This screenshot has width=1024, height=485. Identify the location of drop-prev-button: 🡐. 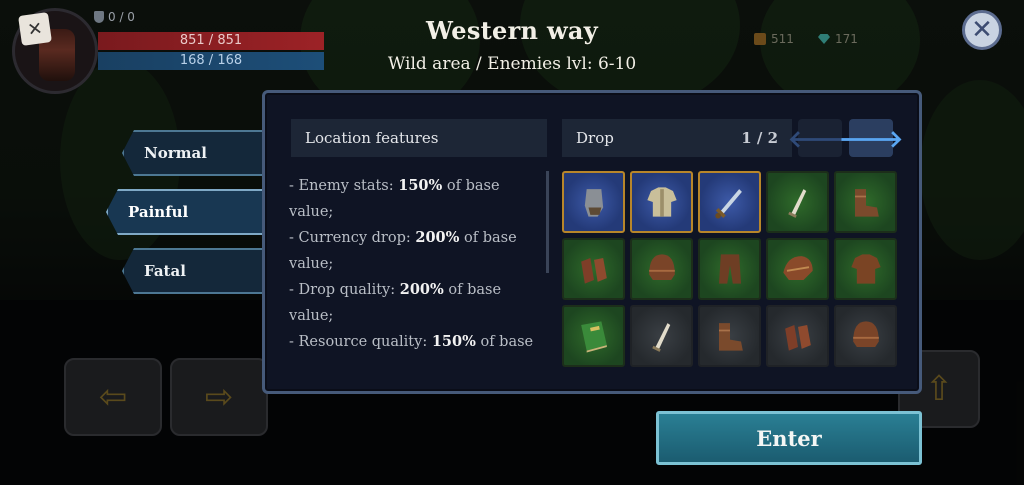
(820, 138).